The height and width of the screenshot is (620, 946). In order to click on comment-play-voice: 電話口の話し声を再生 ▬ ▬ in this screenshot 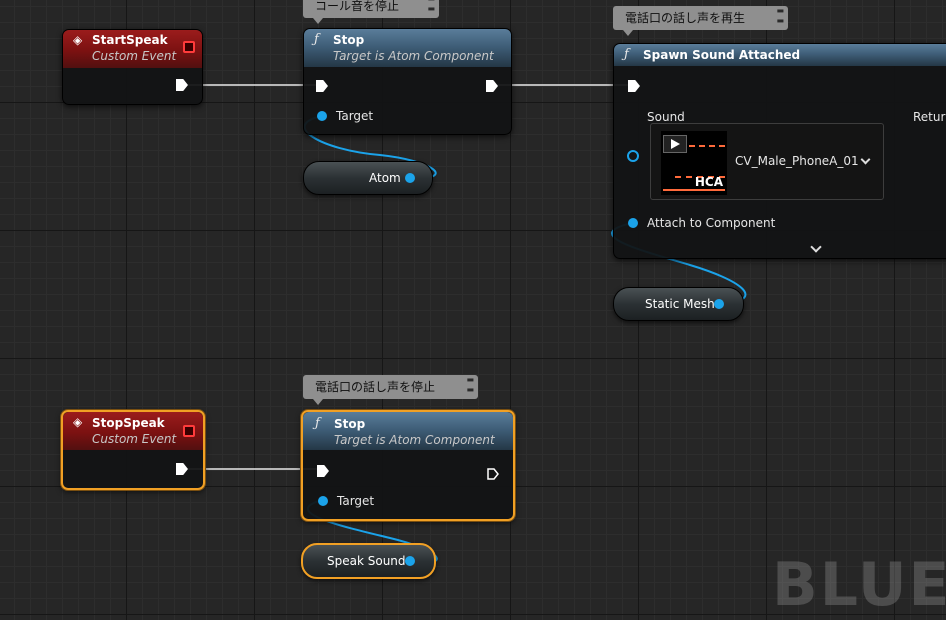, I will do `click(700, 21)`.